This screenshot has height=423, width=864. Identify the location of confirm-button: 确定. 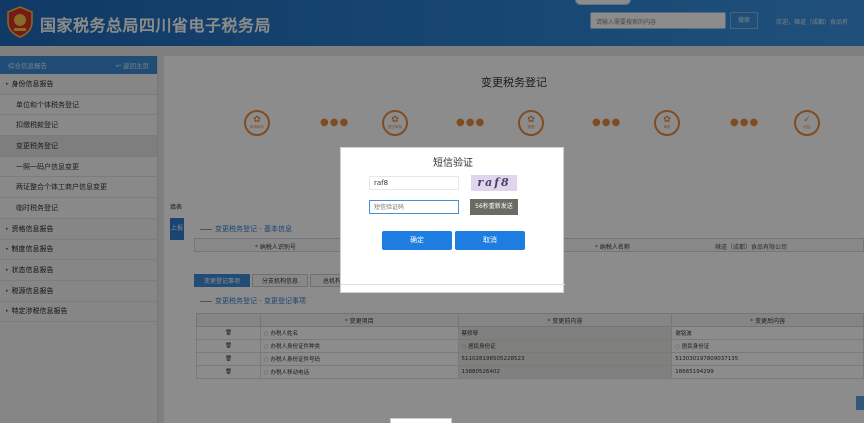
(417, 240).